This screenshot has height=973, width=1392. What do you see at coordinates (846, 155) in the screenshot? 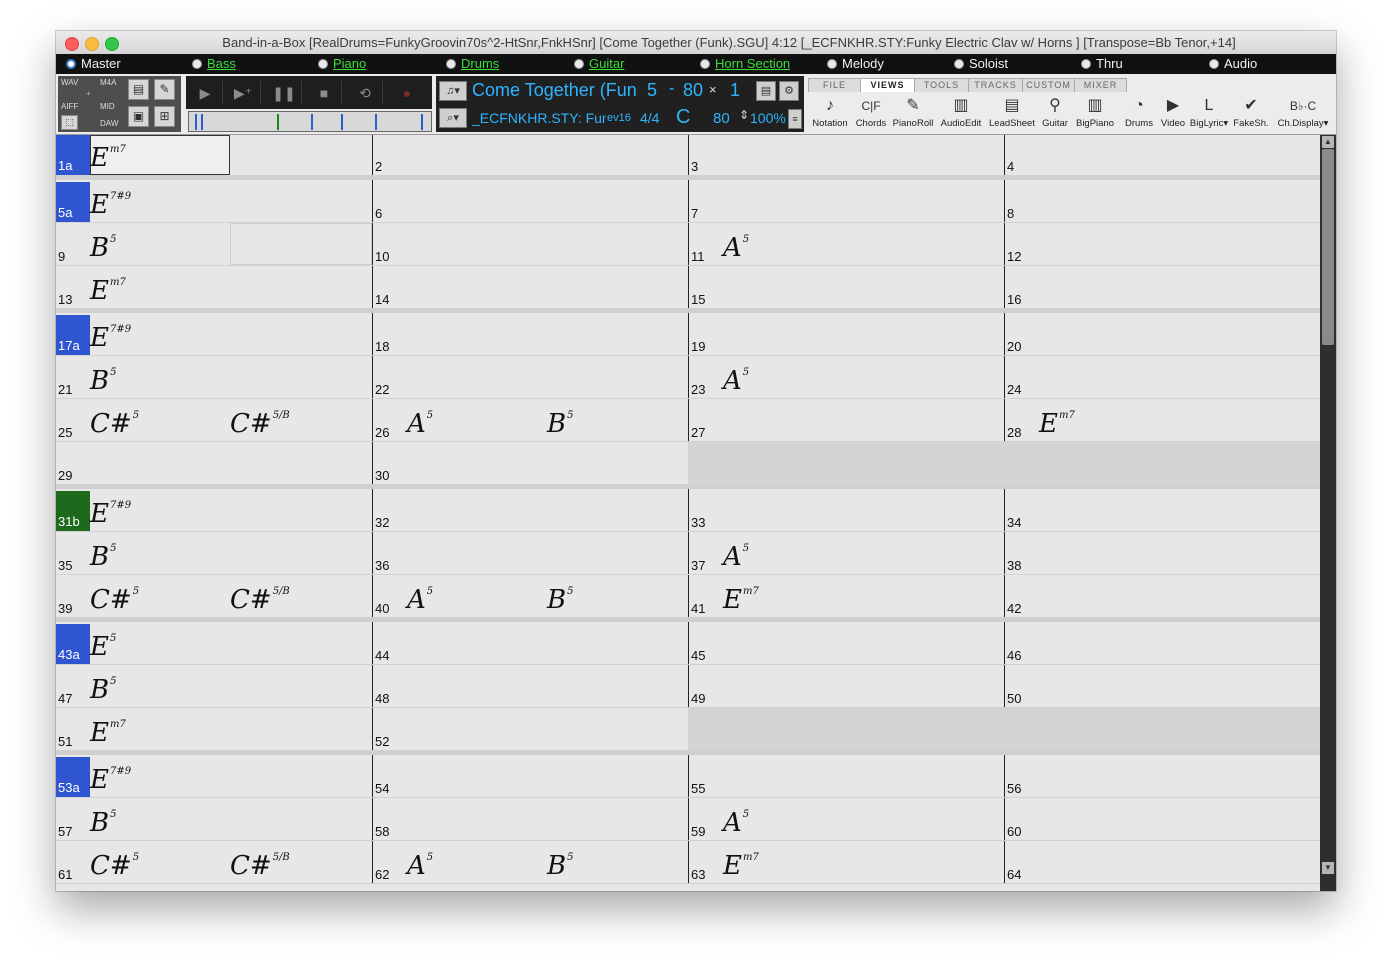
I see `bar-3: 3` at bounding box center [846, 155].